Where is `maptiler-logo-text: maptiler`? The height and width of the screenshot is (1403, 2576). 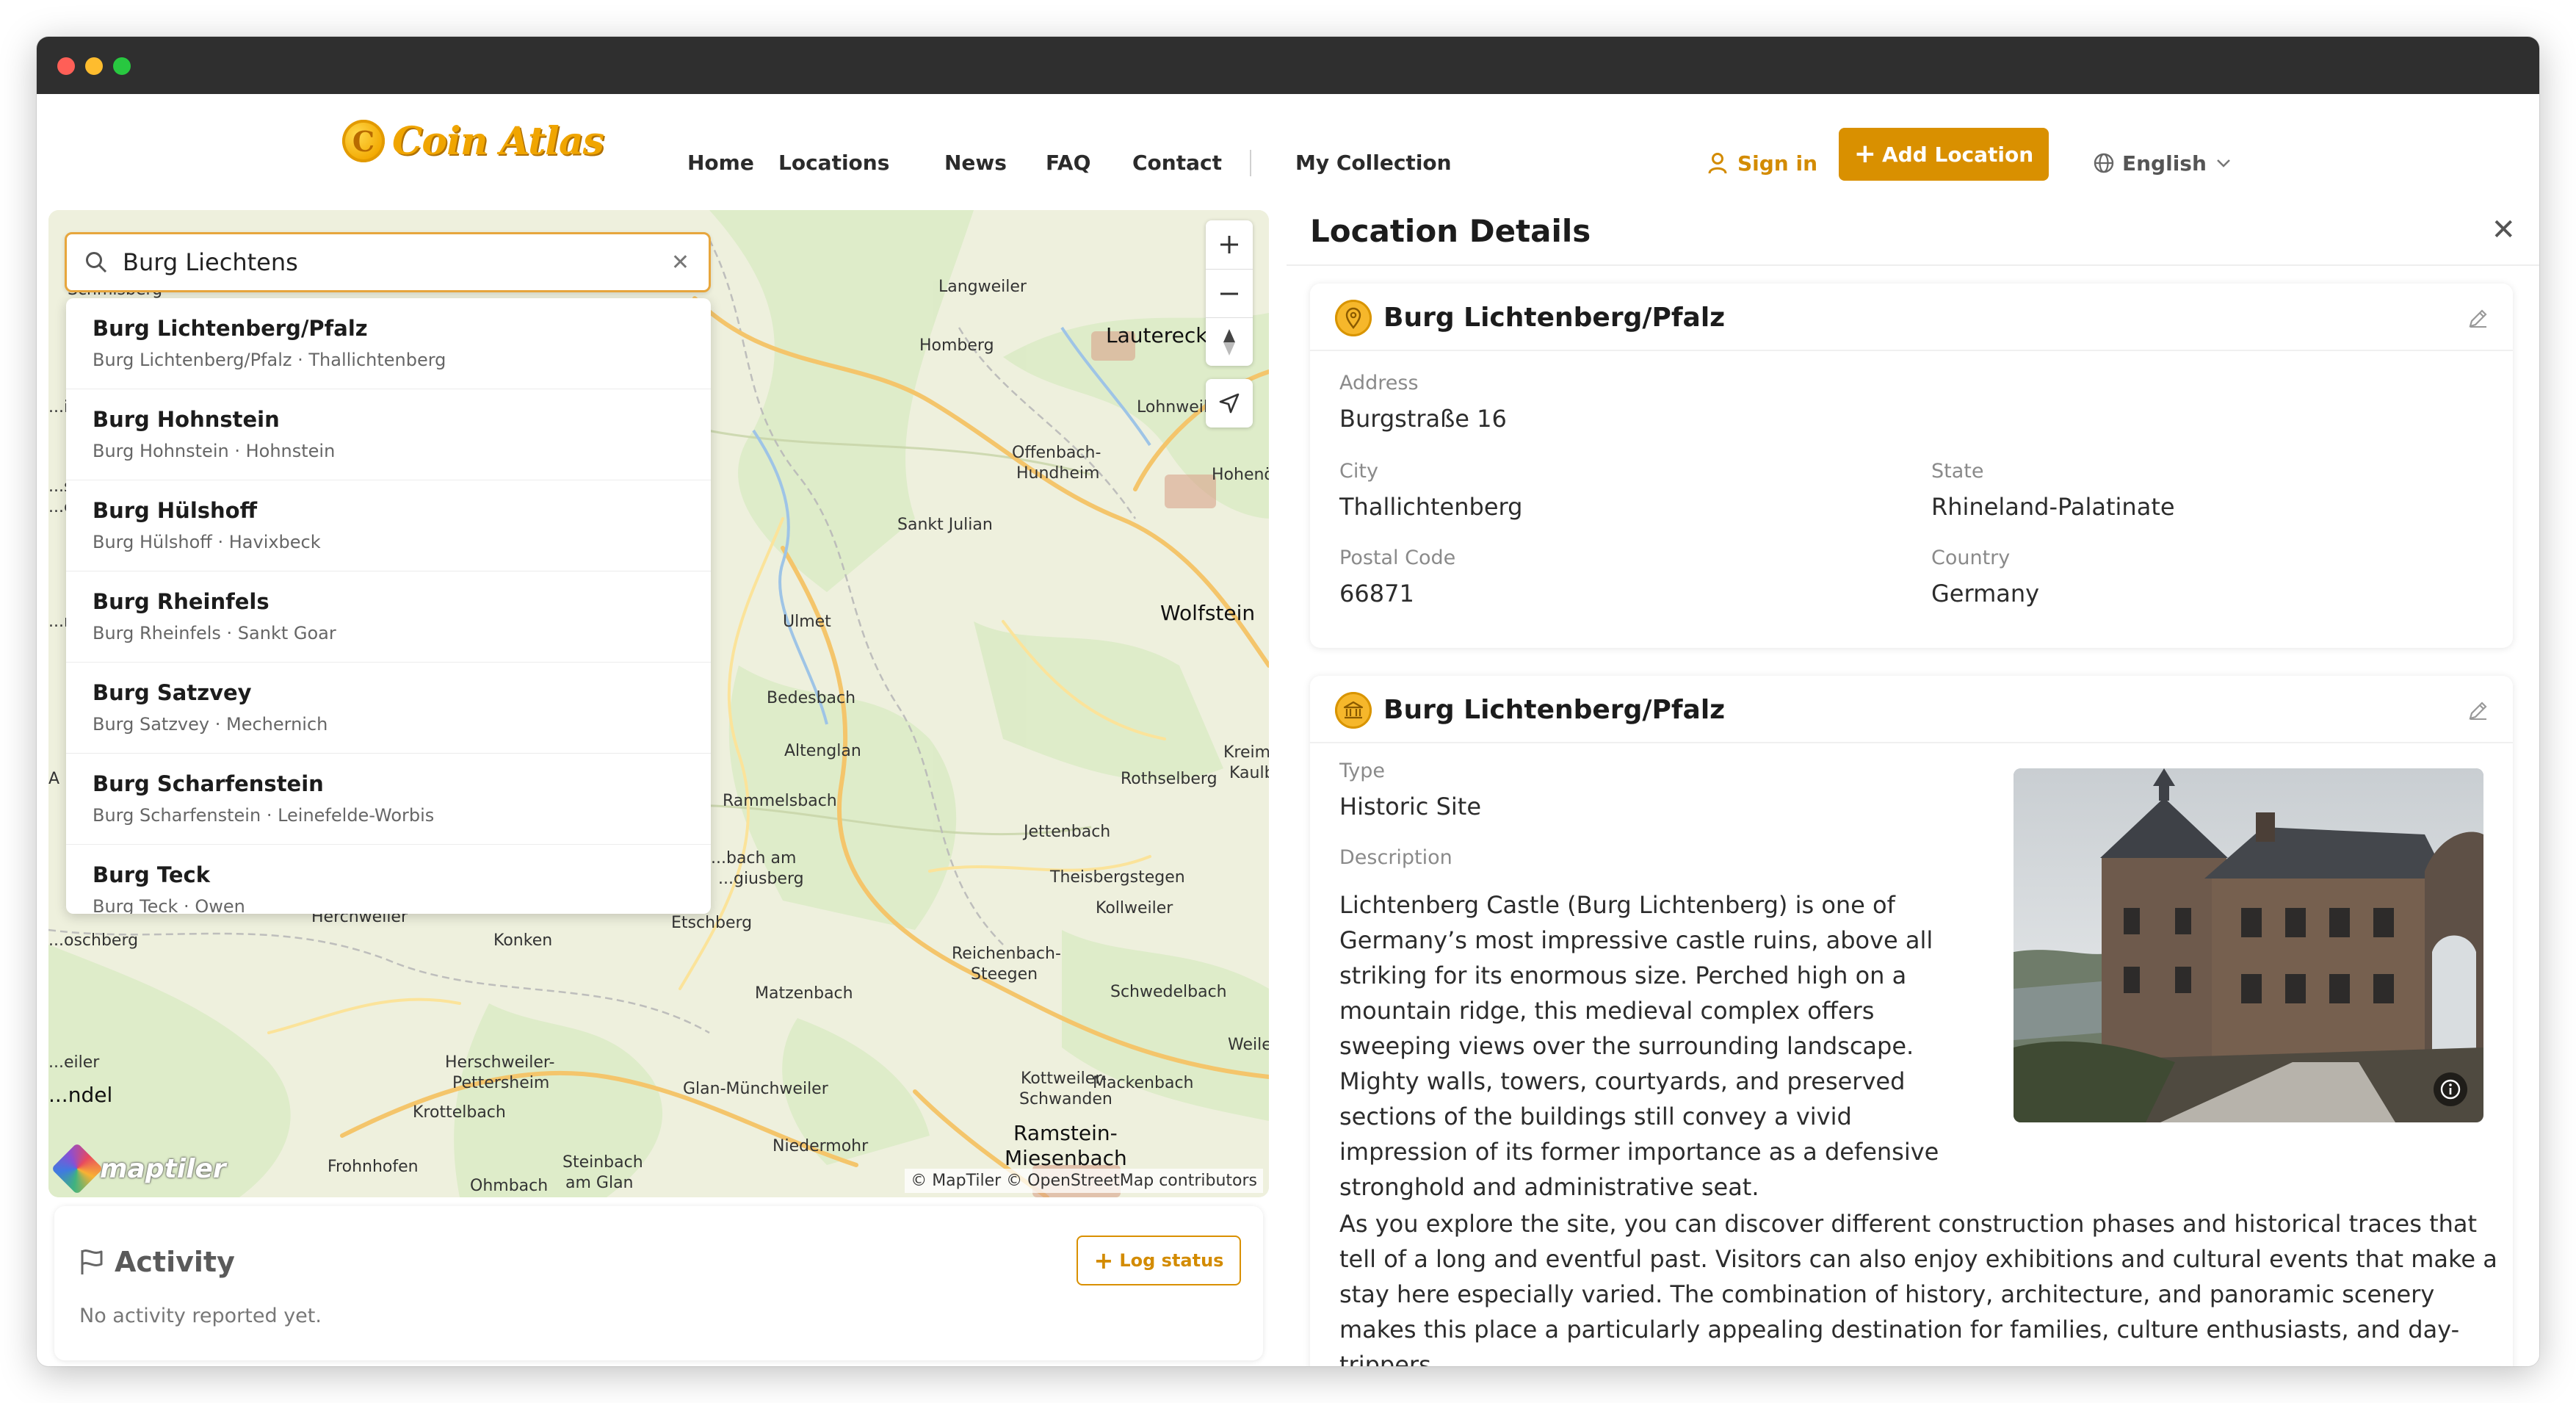 maptiler-logo-text: maptiler is located at coordinates (163, 1168).